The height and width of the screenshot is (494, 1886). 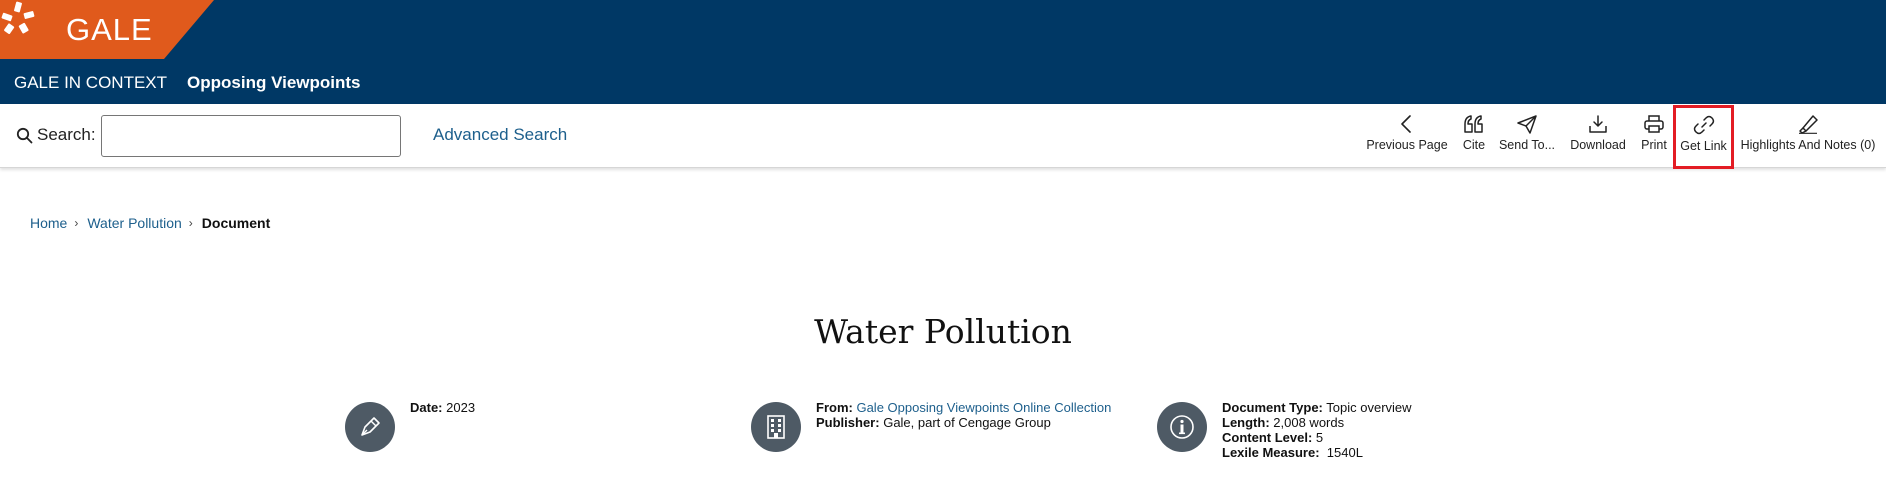 What do you see at coordinates (18, 17) in the screenshot?
I see `gale-logo-icon` at bounding box center [18, 17].